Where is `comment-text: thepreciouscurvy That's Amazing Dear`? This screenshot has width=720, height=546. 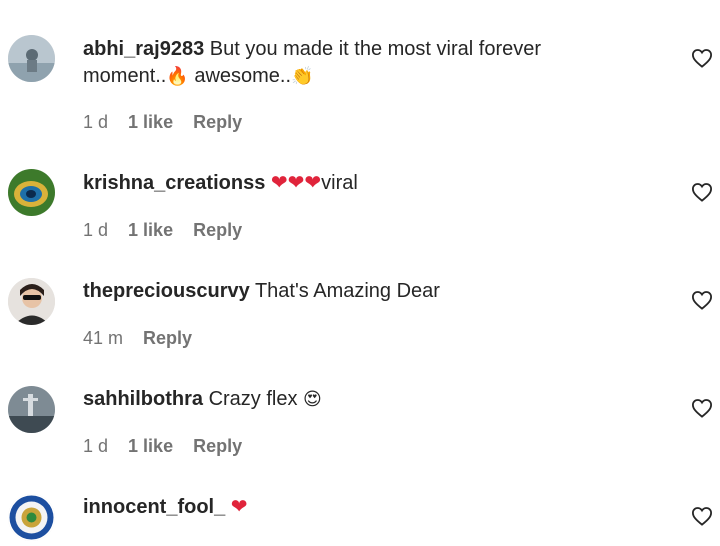
comment-text: thepreciouscurvy That's Amazing Dear is located at coordinates (363, 291).